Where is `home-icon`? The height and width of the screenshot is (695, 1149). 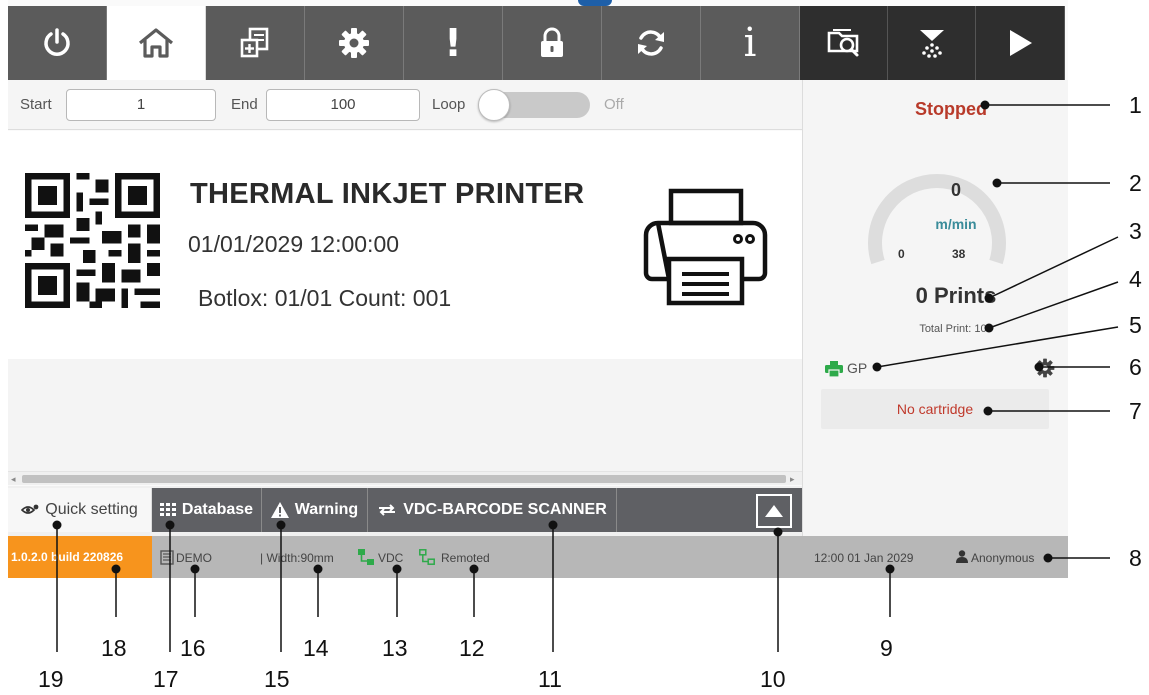 home-icon is located at coordinates (156, 43).